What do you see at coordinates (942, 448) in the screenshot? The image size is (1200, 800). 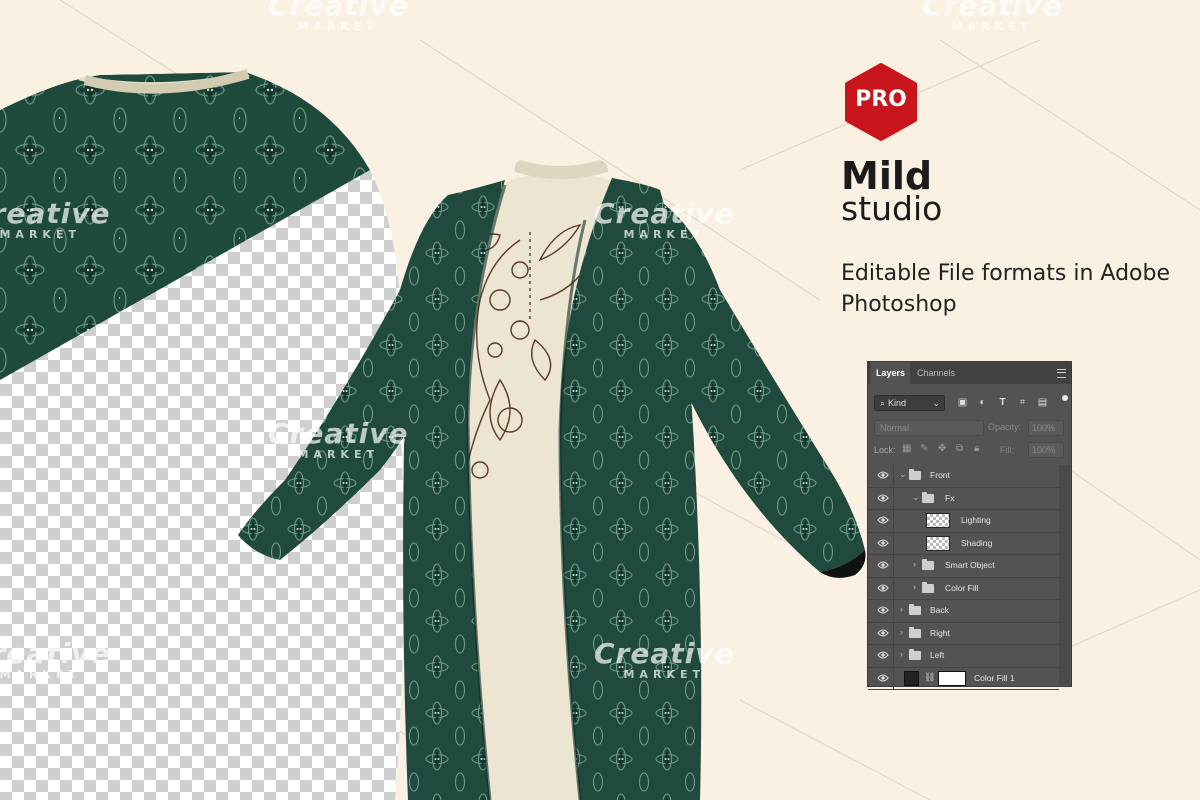 I see `lock-position-icon: ✥` at bounding box center [942, 448].